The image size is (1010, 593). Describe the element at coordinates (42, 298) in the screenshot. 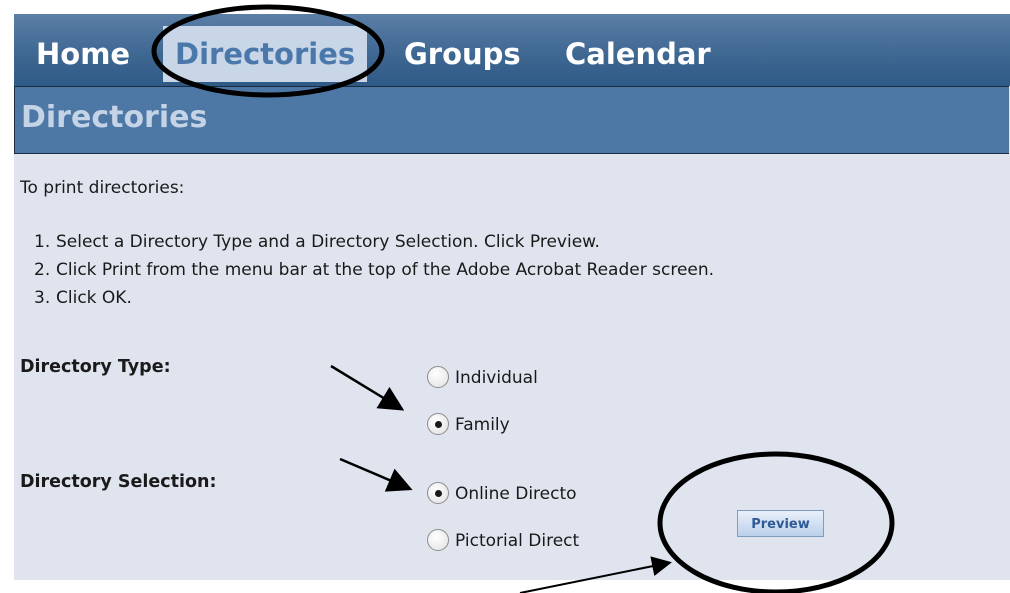

I see `step-number: 3.` at that location.